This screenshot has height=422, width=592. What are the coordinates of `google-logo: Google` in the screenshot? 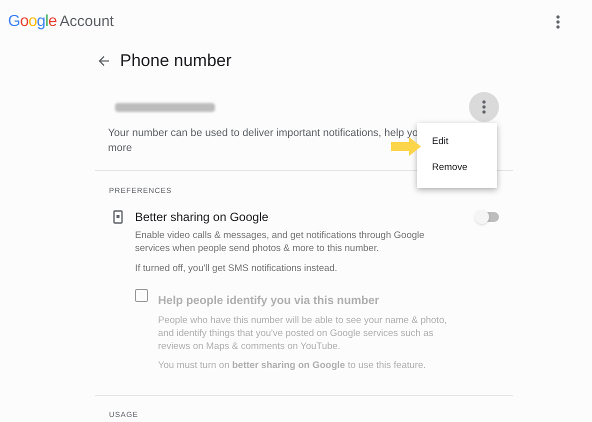 It's located at (32, 22).